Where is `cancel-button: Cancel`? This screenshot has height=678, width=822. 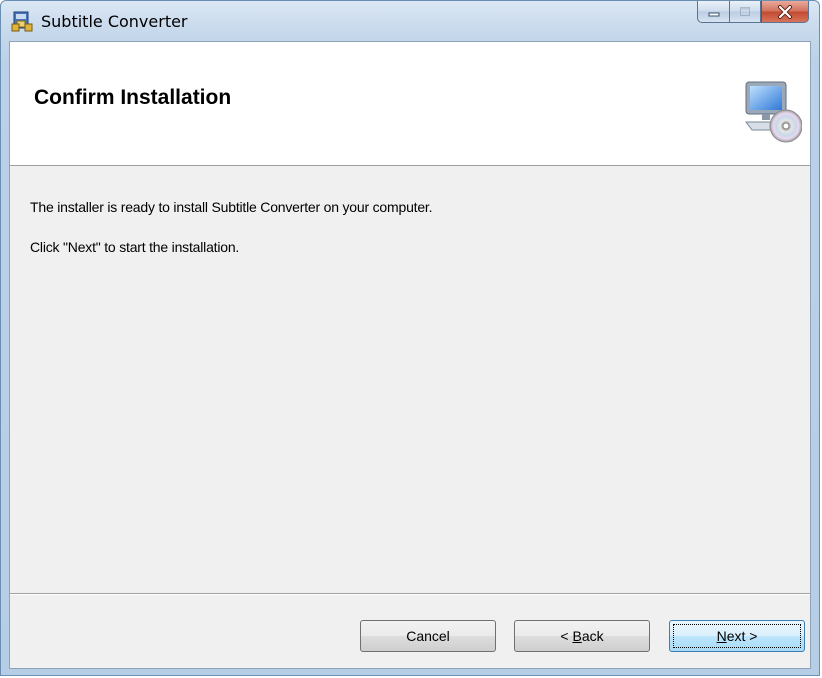 cancel-button: Cancel is located at coordinates (428, 636).